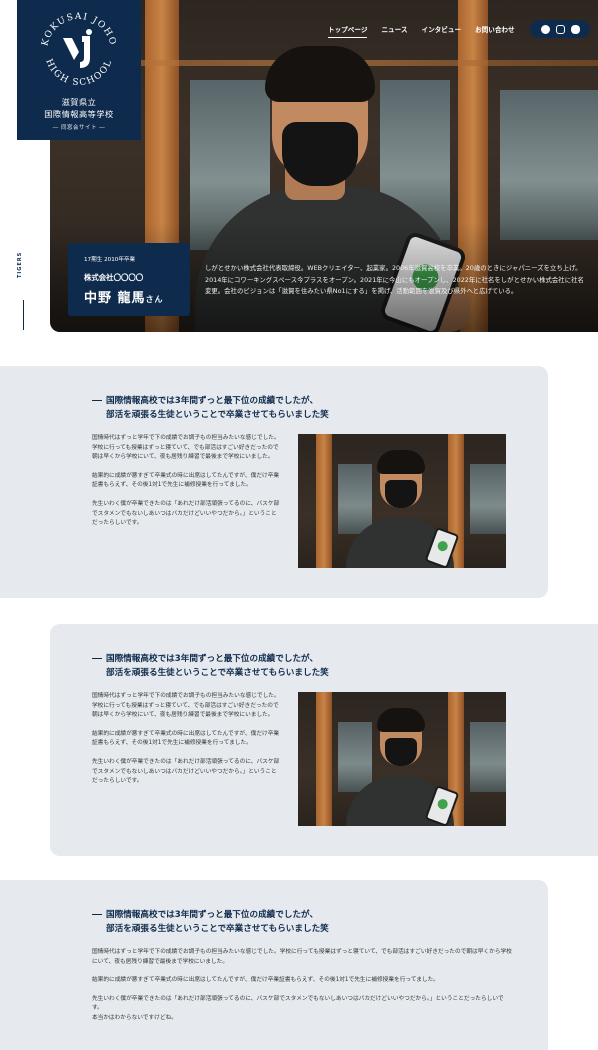 The height and width of the screenshot is (1050, 598). Describe the element at coordinates (575, 29) in the screenshot. I see `line-icon` at that location.